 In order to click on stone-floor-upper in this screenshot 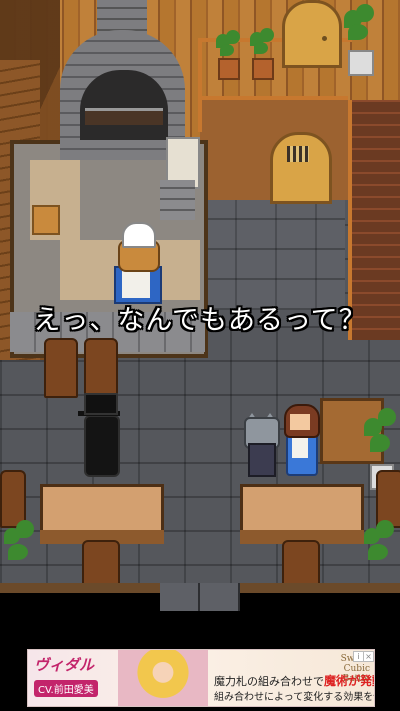, I will do `click(270, 255)`.